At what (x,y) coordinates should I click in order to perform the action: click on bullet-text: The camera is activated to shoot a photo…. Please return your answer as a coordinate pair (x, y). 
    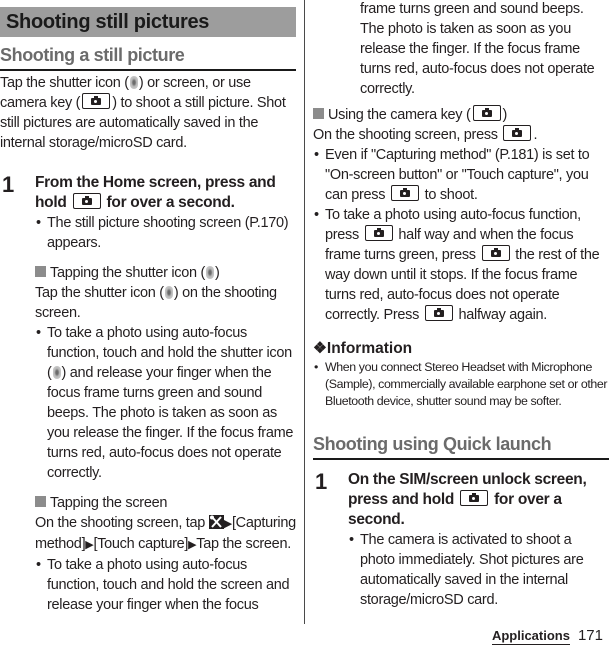
    Looking at the image, I should click on (472, 570).